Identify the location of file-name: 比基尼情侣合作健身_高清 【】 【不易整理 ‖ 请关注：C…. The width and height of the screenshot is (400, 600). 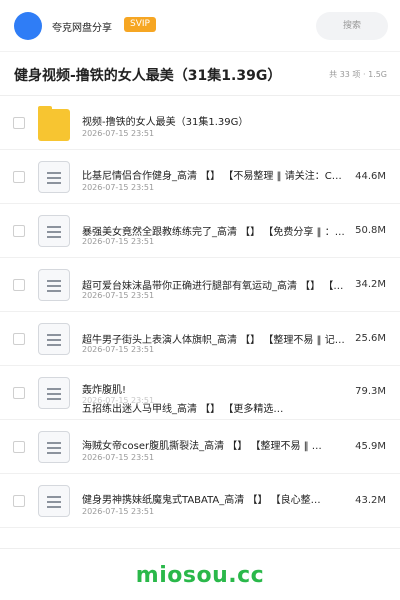
(217, 174).